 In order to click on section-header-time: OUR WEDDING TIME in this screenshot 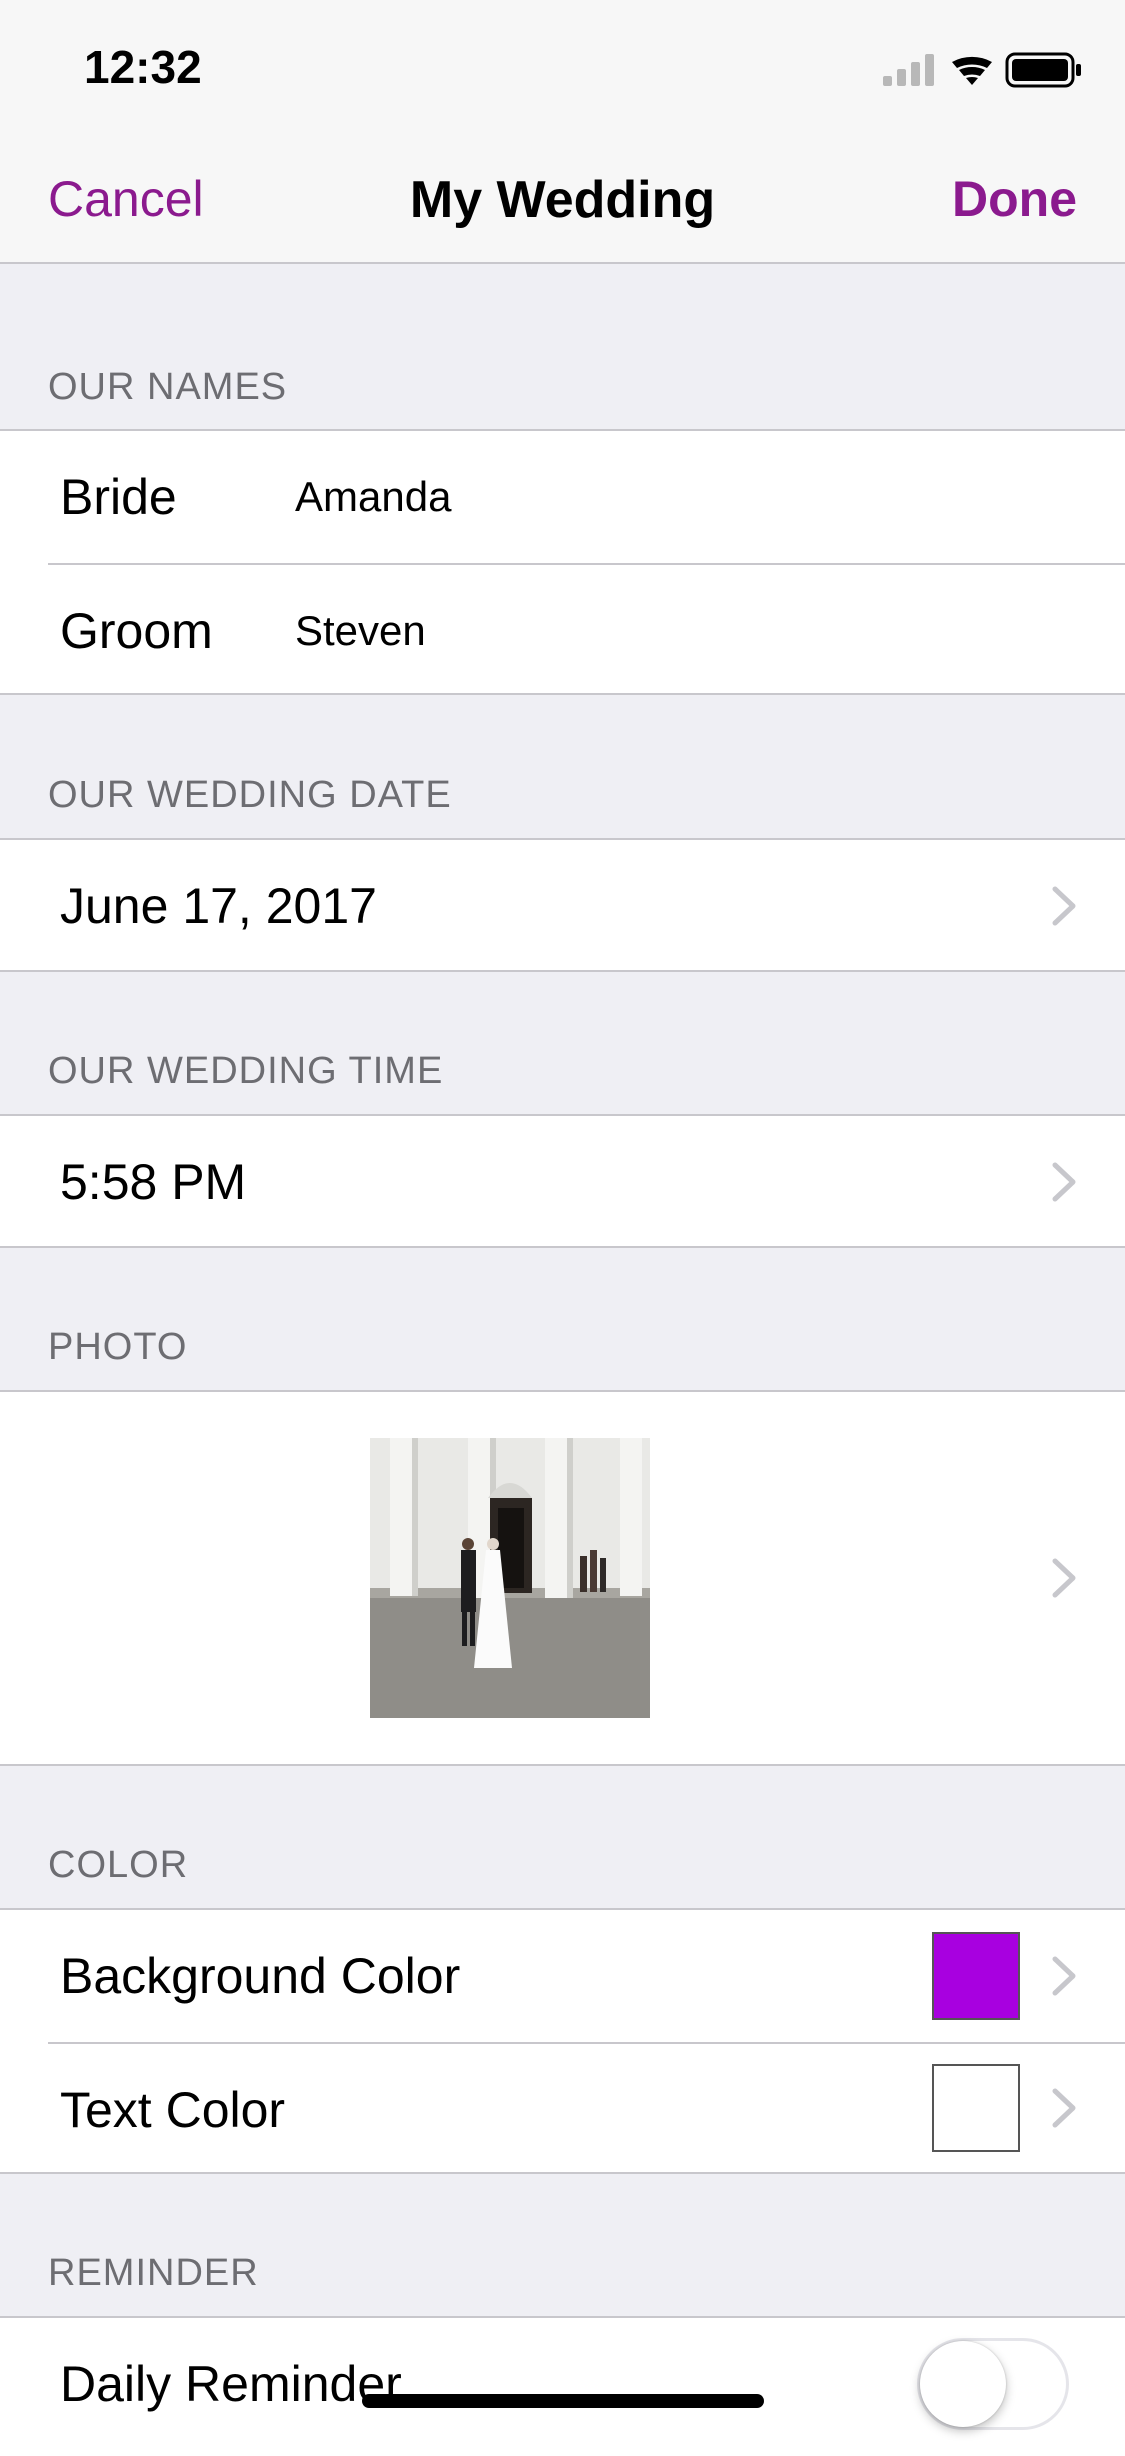, I will do `click(246, 1071)`.